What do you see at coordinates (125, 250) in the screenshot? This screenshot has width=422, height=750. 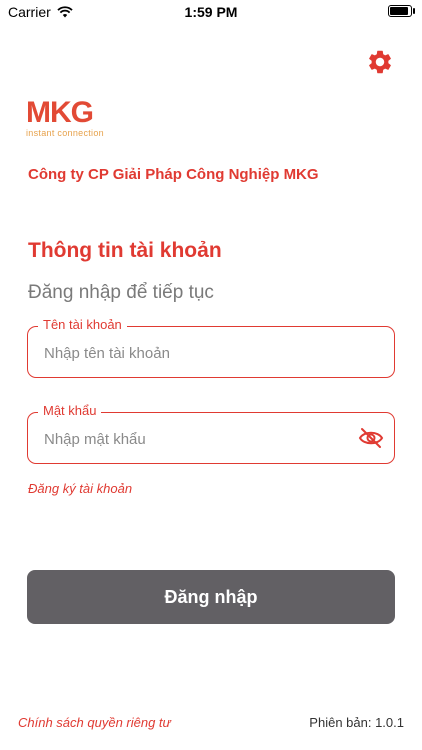 I see `page-title: Thông tin tài khoản` at bounding box center [125, 250].